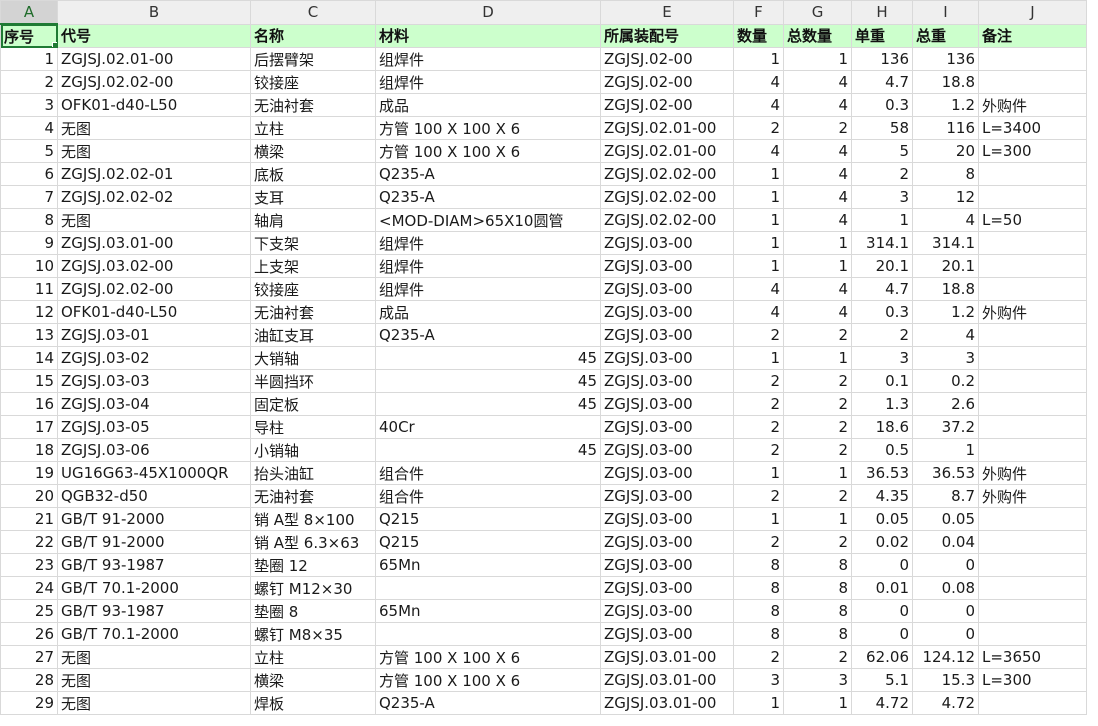 The height and width of the screenshot is (726, 1098). Describe the element at coordinates (758, 680) in the screenshot. I see `cell-qty: 3` at that location.